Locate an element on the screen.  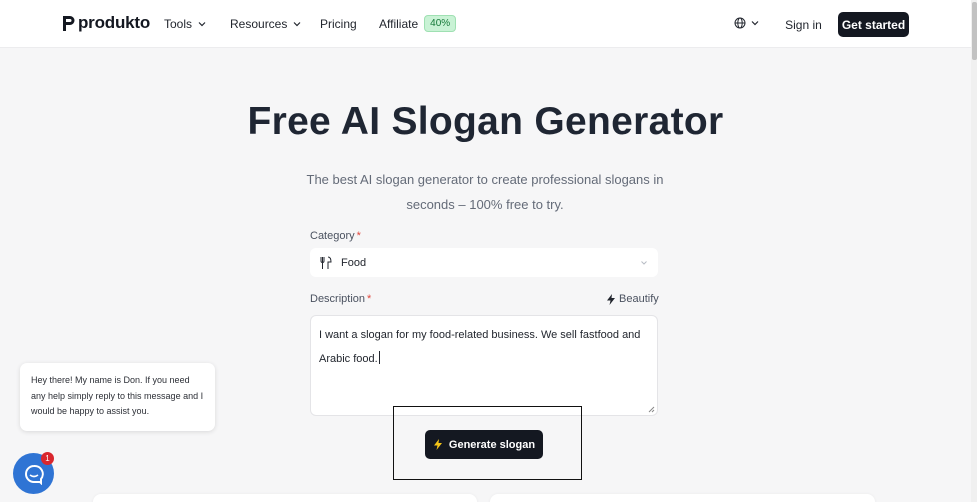
result-card-left is located at coordinates (285, 498).